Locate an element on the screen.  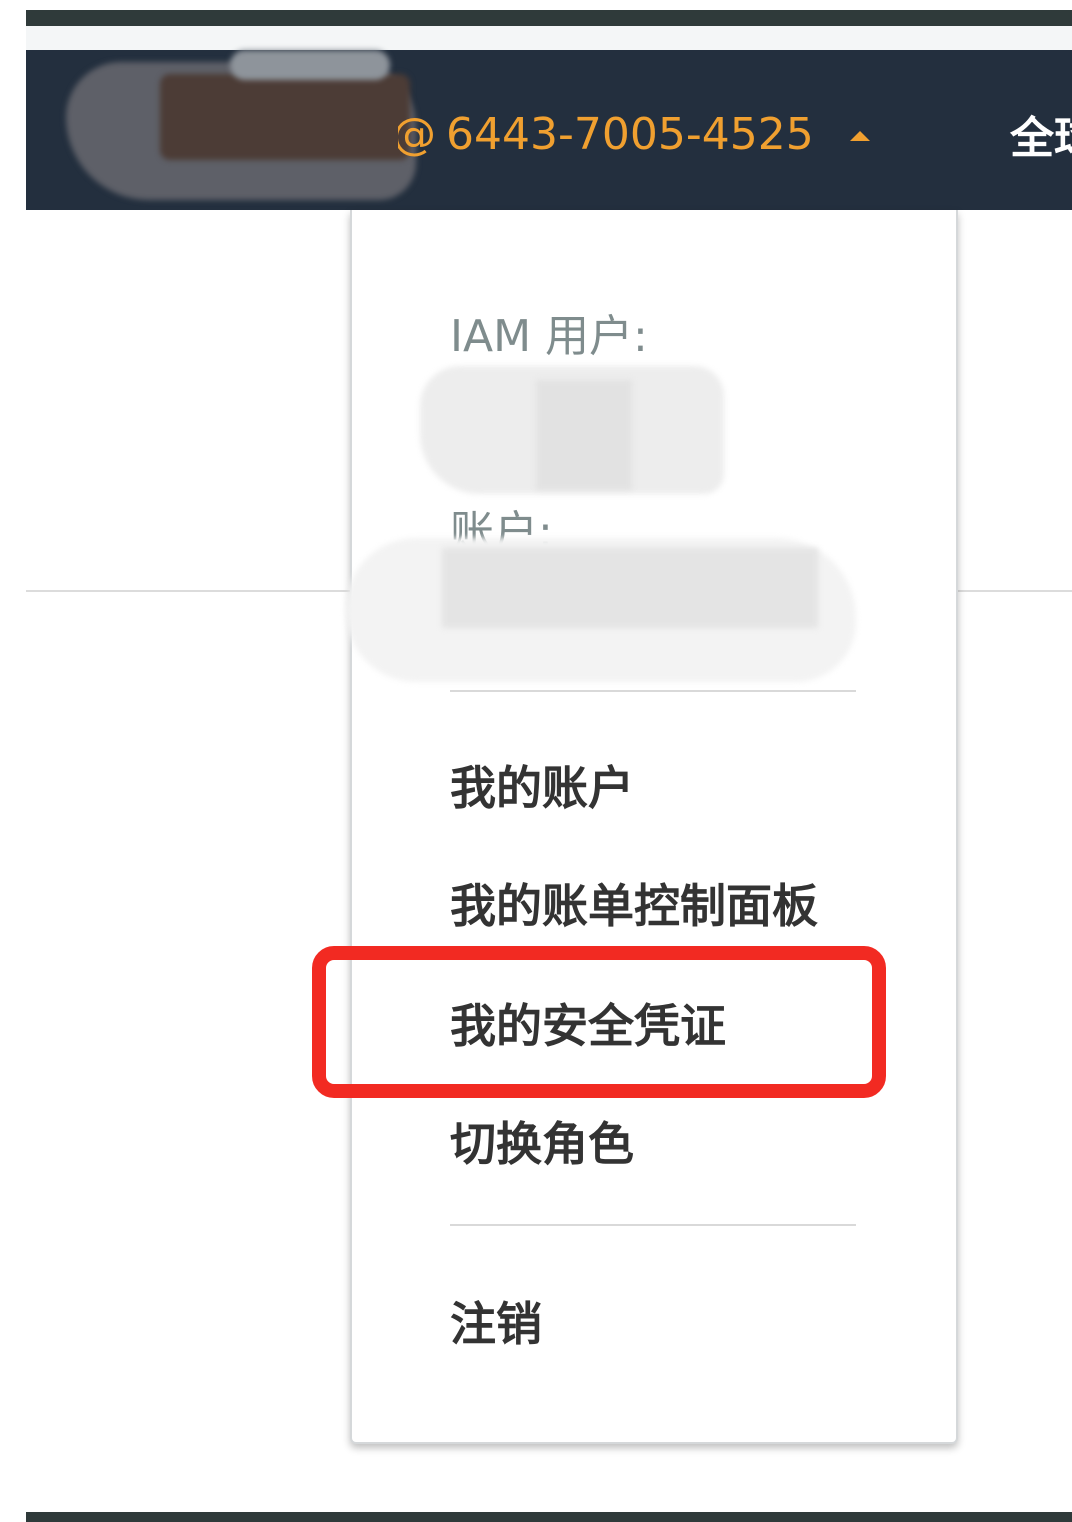
menu-item-switch-role: 切换角色 is located at coordinates (542, 1141).